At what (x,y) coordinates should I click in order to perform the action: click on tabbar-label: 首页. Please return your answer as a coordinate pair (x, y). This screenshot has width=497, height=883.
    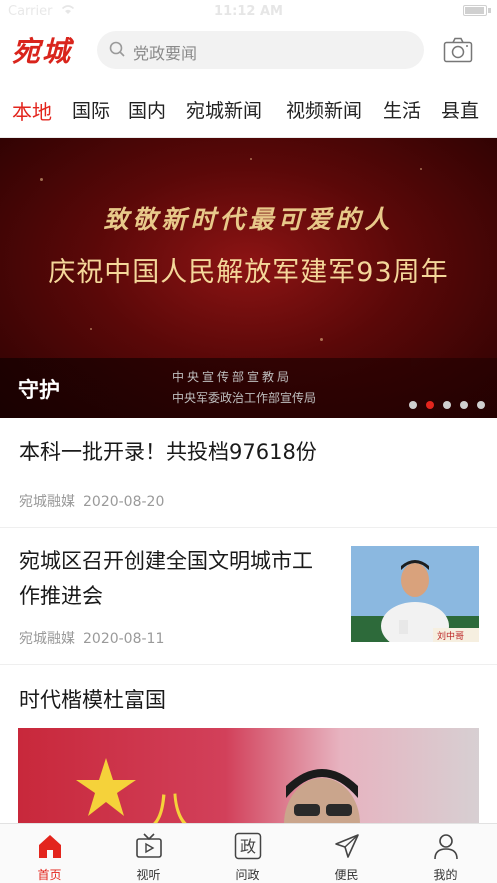
    Looking at the image, I should click on (49, 875).